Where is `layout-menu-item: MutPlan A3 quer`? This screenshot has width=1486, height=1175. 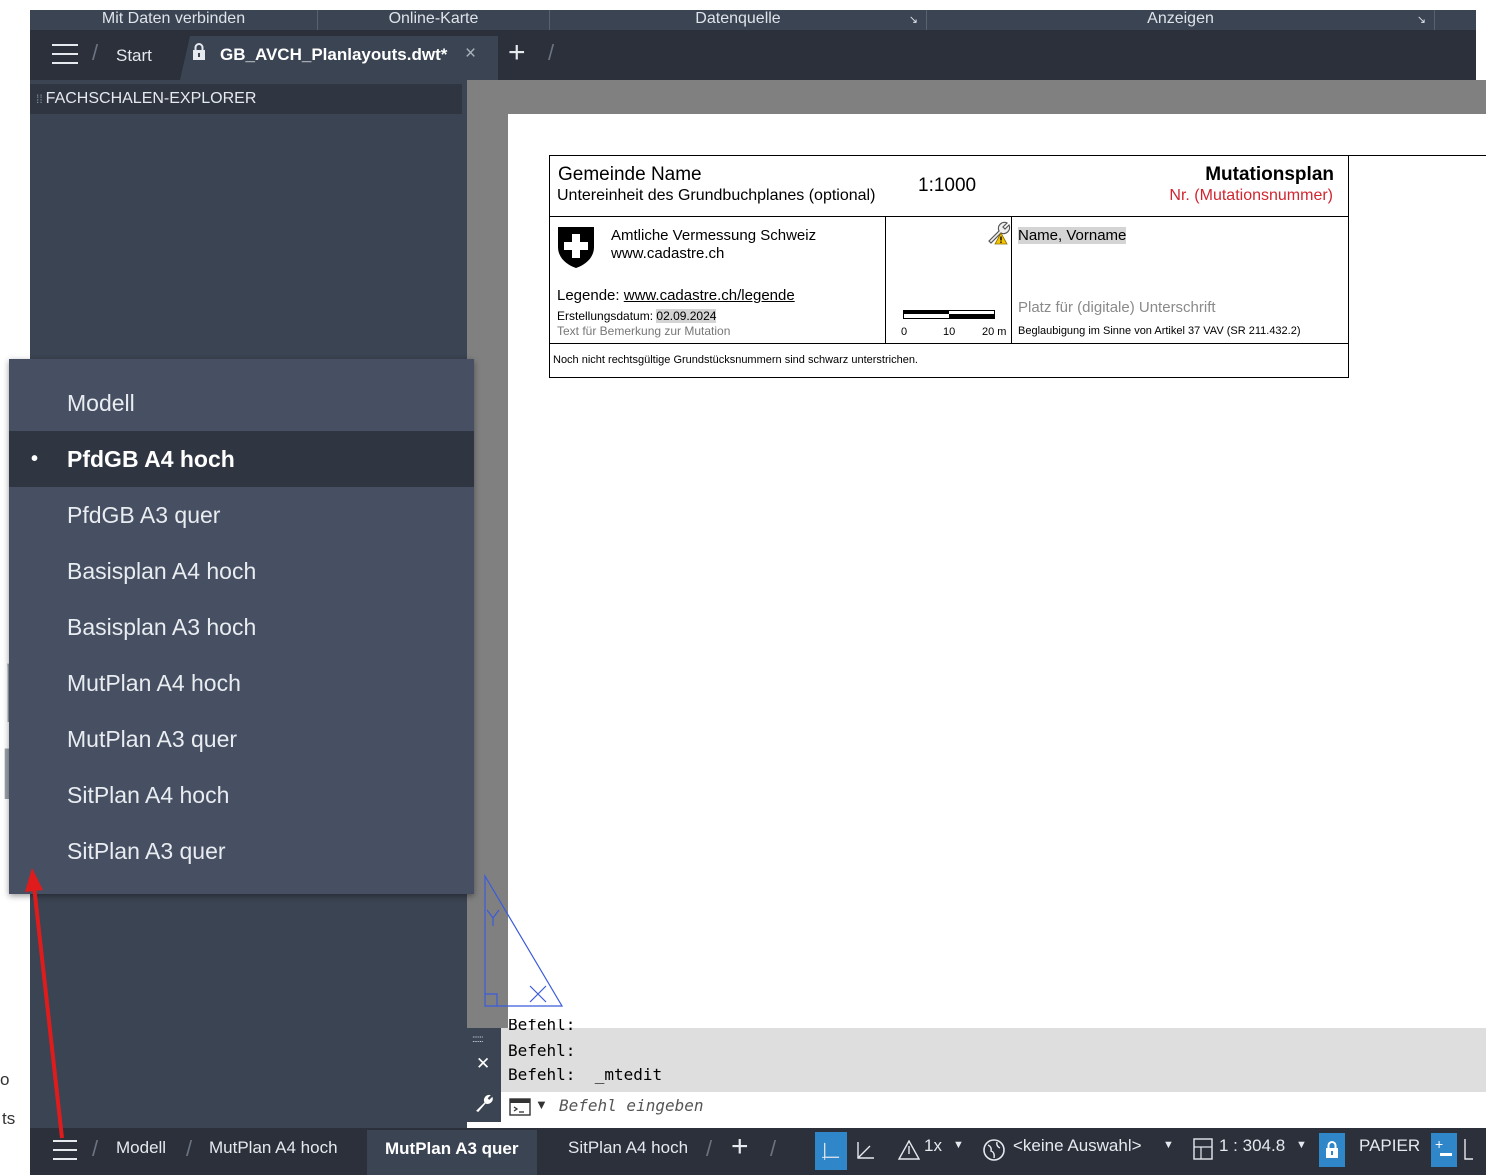
layout-menu-item: MutPlan A3 quer is located at coordinates (241, 739).